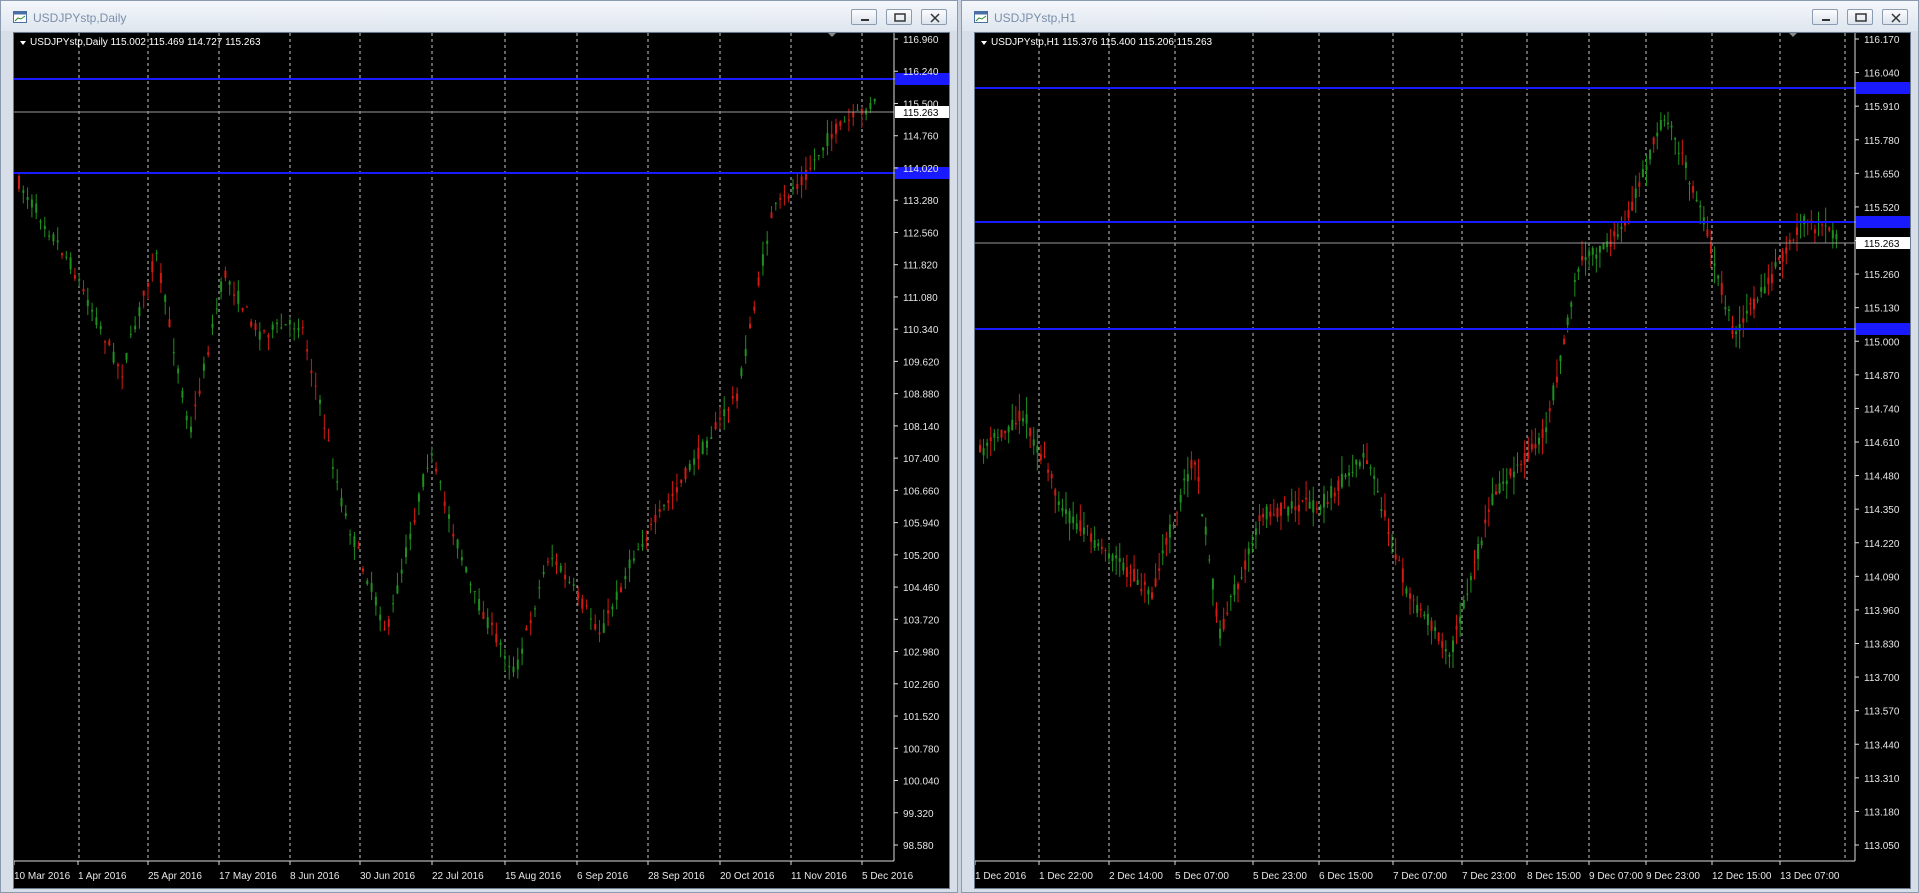  I want to click on price-label: 110.340, so click(921, 330).